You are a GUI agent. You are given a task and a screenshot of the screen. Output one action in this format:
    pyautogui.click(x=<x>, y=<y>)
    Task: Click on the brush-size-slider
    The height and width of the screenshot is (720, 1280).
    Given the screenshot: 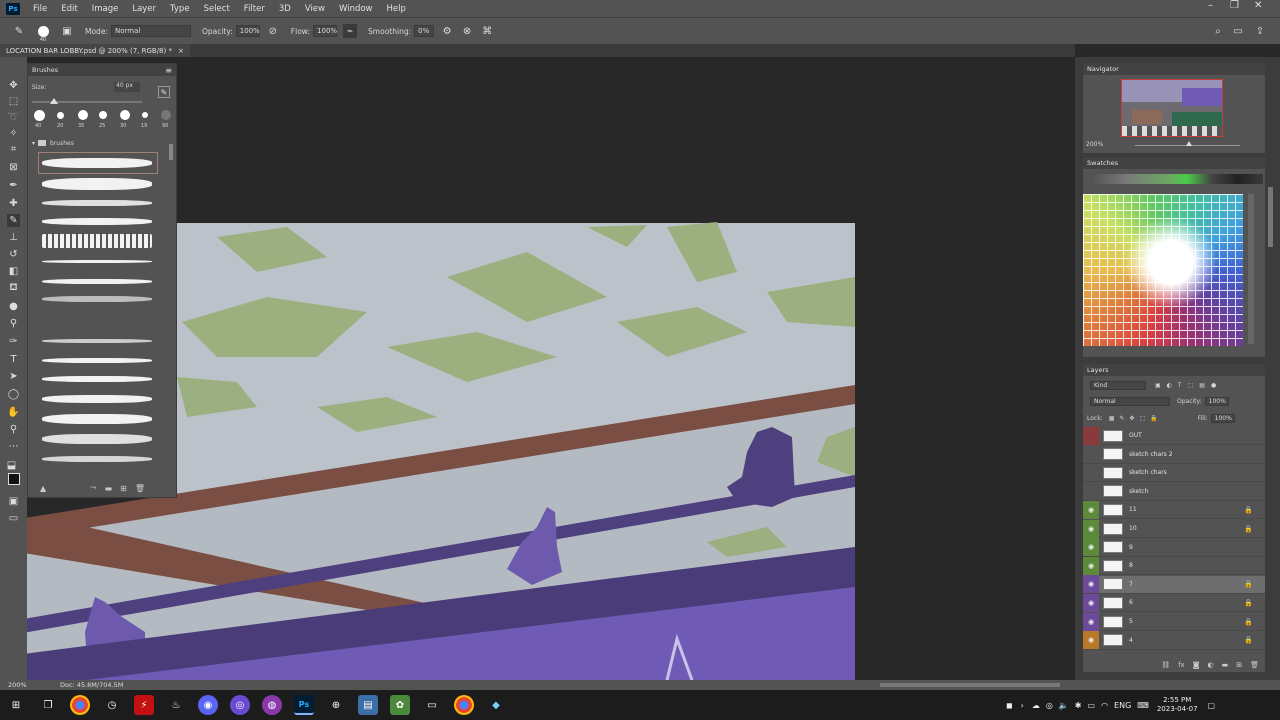 What is the action you would take?
    pyautogui.click(x=87, y=102)
    